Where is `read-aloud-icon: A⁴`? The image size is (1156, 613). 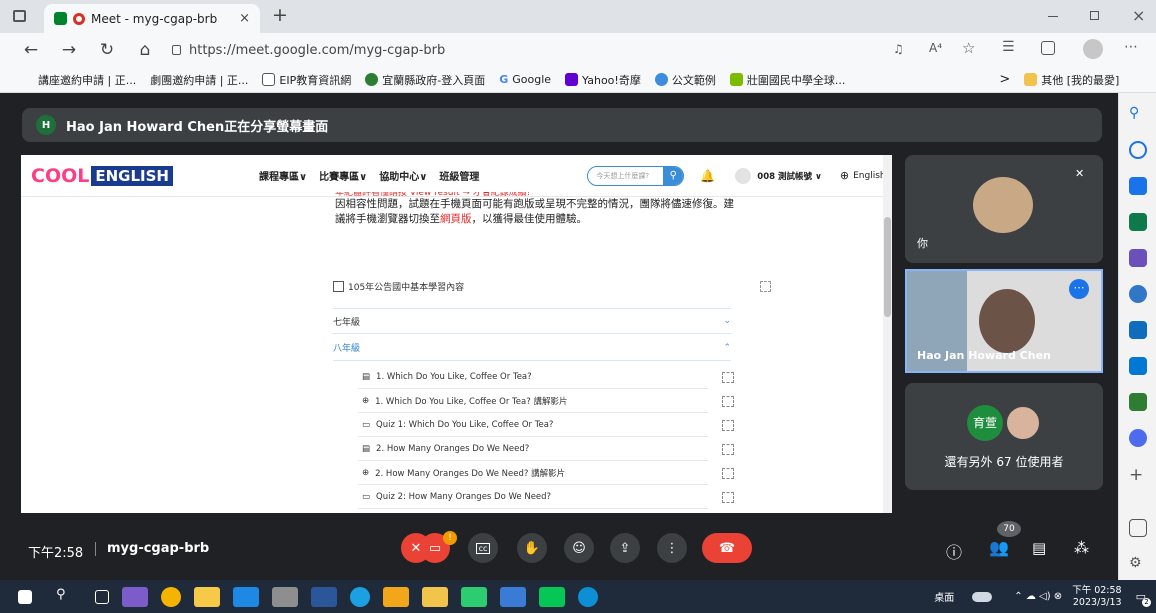 read-aloud-icon: A⁴ is located at coordinates (935, 48).